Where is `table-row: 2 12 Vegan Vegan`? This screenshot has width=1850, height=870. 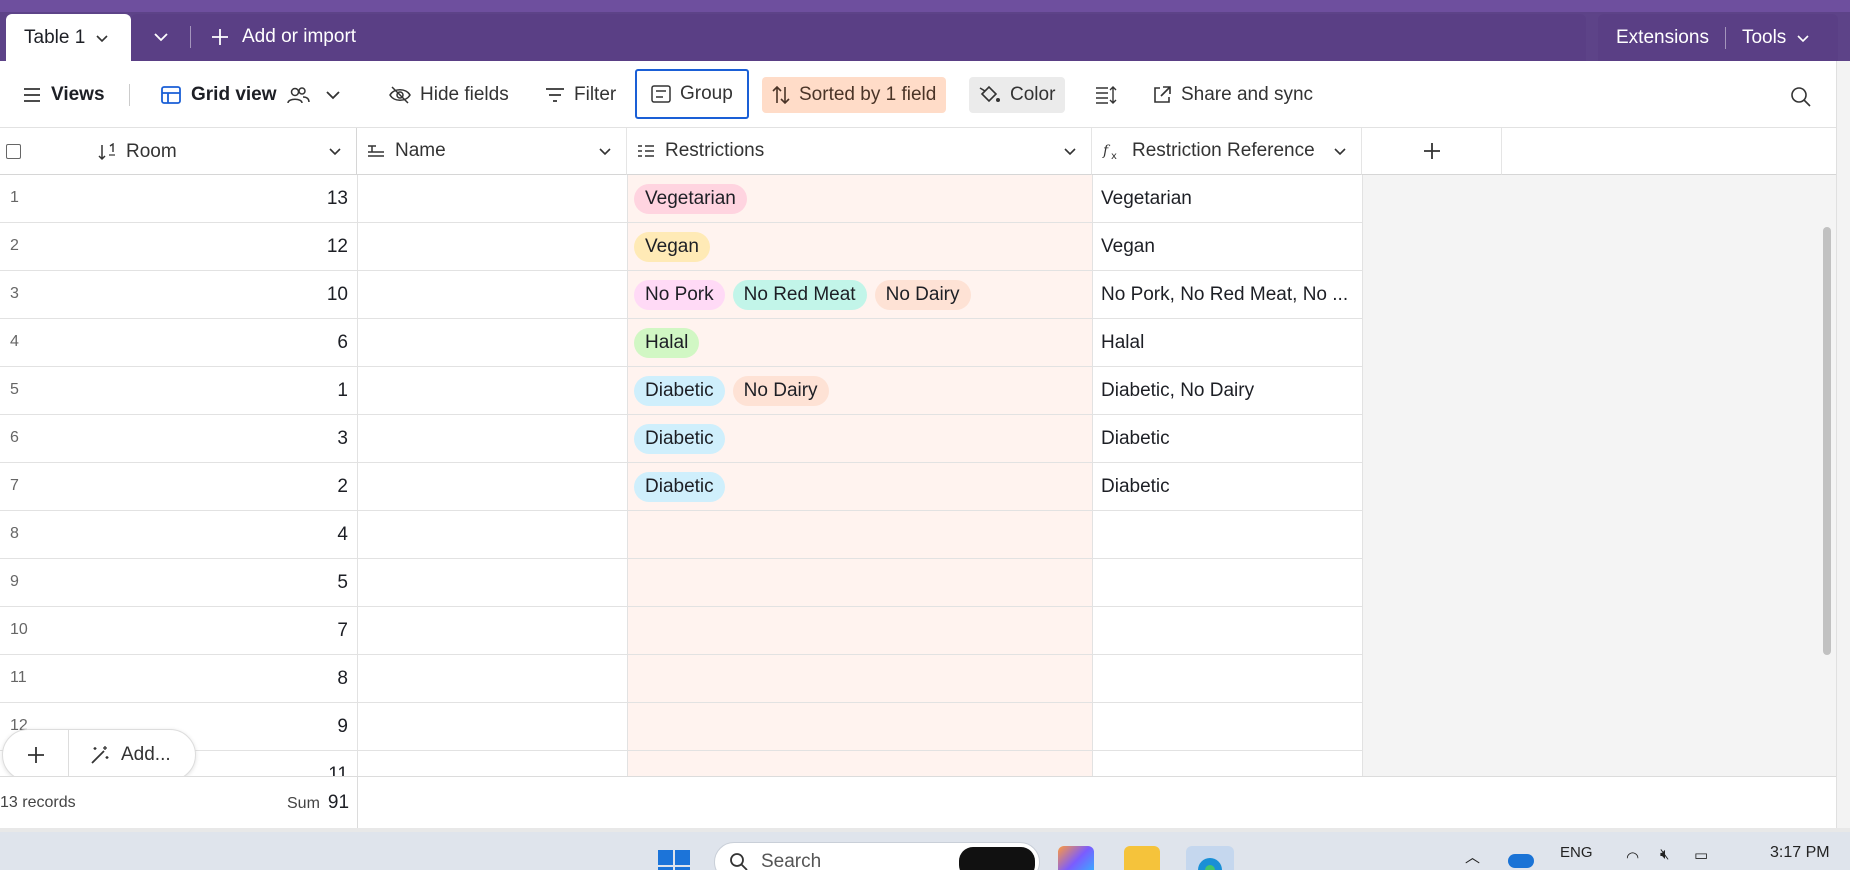
table-row: 2 12 Vegan Vegan is located at coordinates (681, 247).